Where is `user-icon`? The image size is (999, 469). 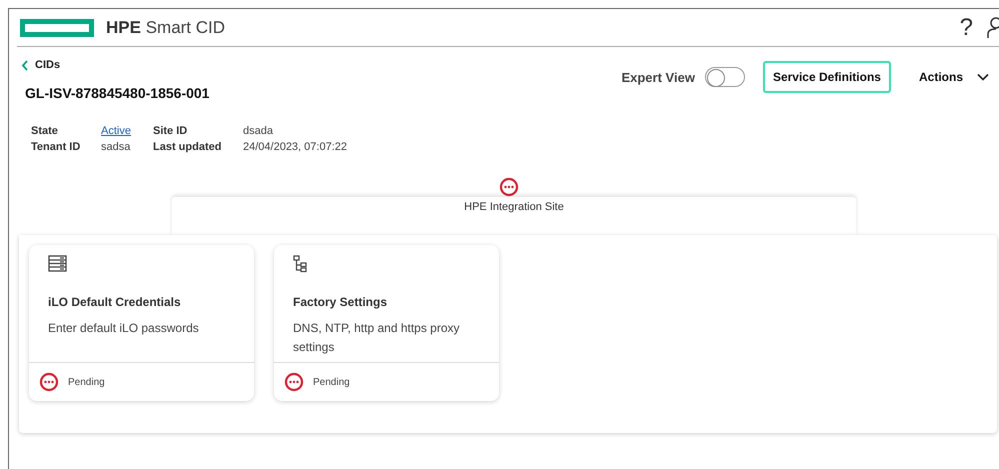 user-icon is located at coordinates (993, 28).